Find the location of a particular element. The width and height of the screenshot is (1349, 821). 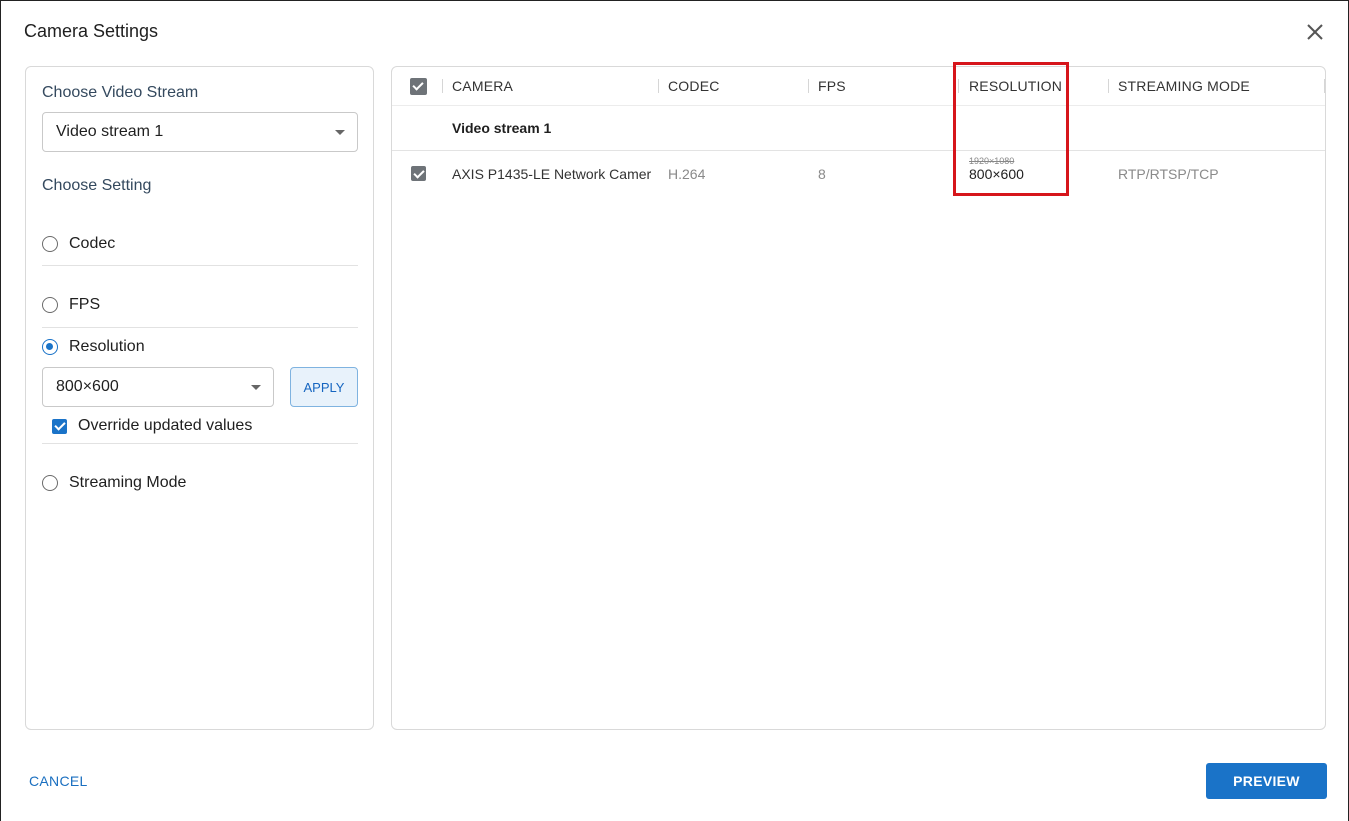

preview-button: PREVIEW is located at coordinates (1266, 781).